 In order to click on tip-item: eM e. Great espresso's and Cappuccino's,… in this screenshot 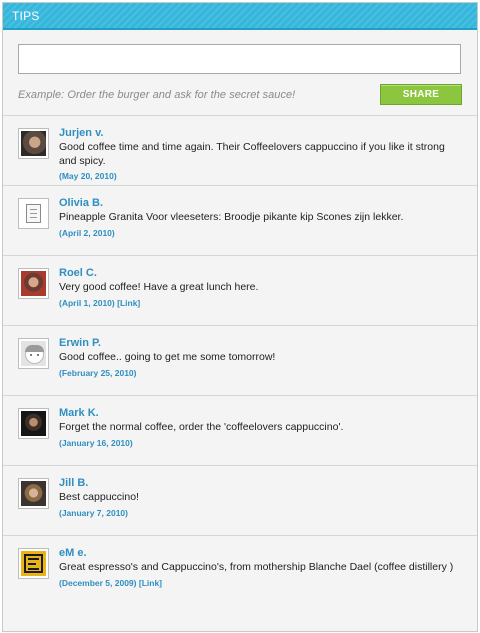, I will do `click(240, 571)`.